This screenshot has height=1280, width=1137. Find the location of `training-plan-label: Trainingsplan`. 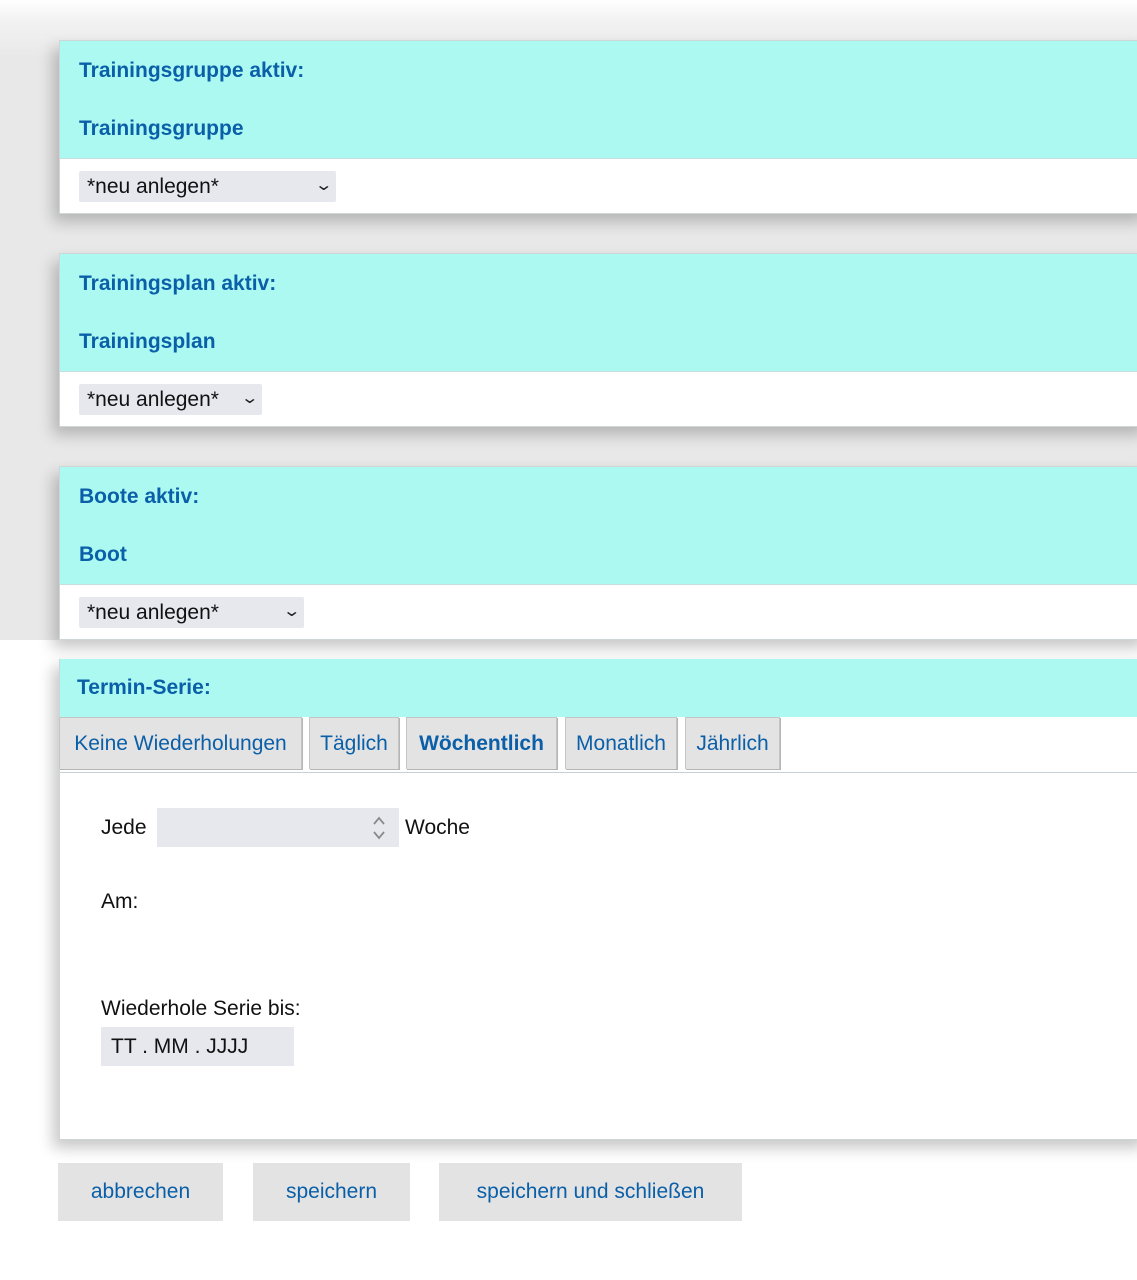

training-plan-label: Trainingsplan is located at coordinates (147, 341).